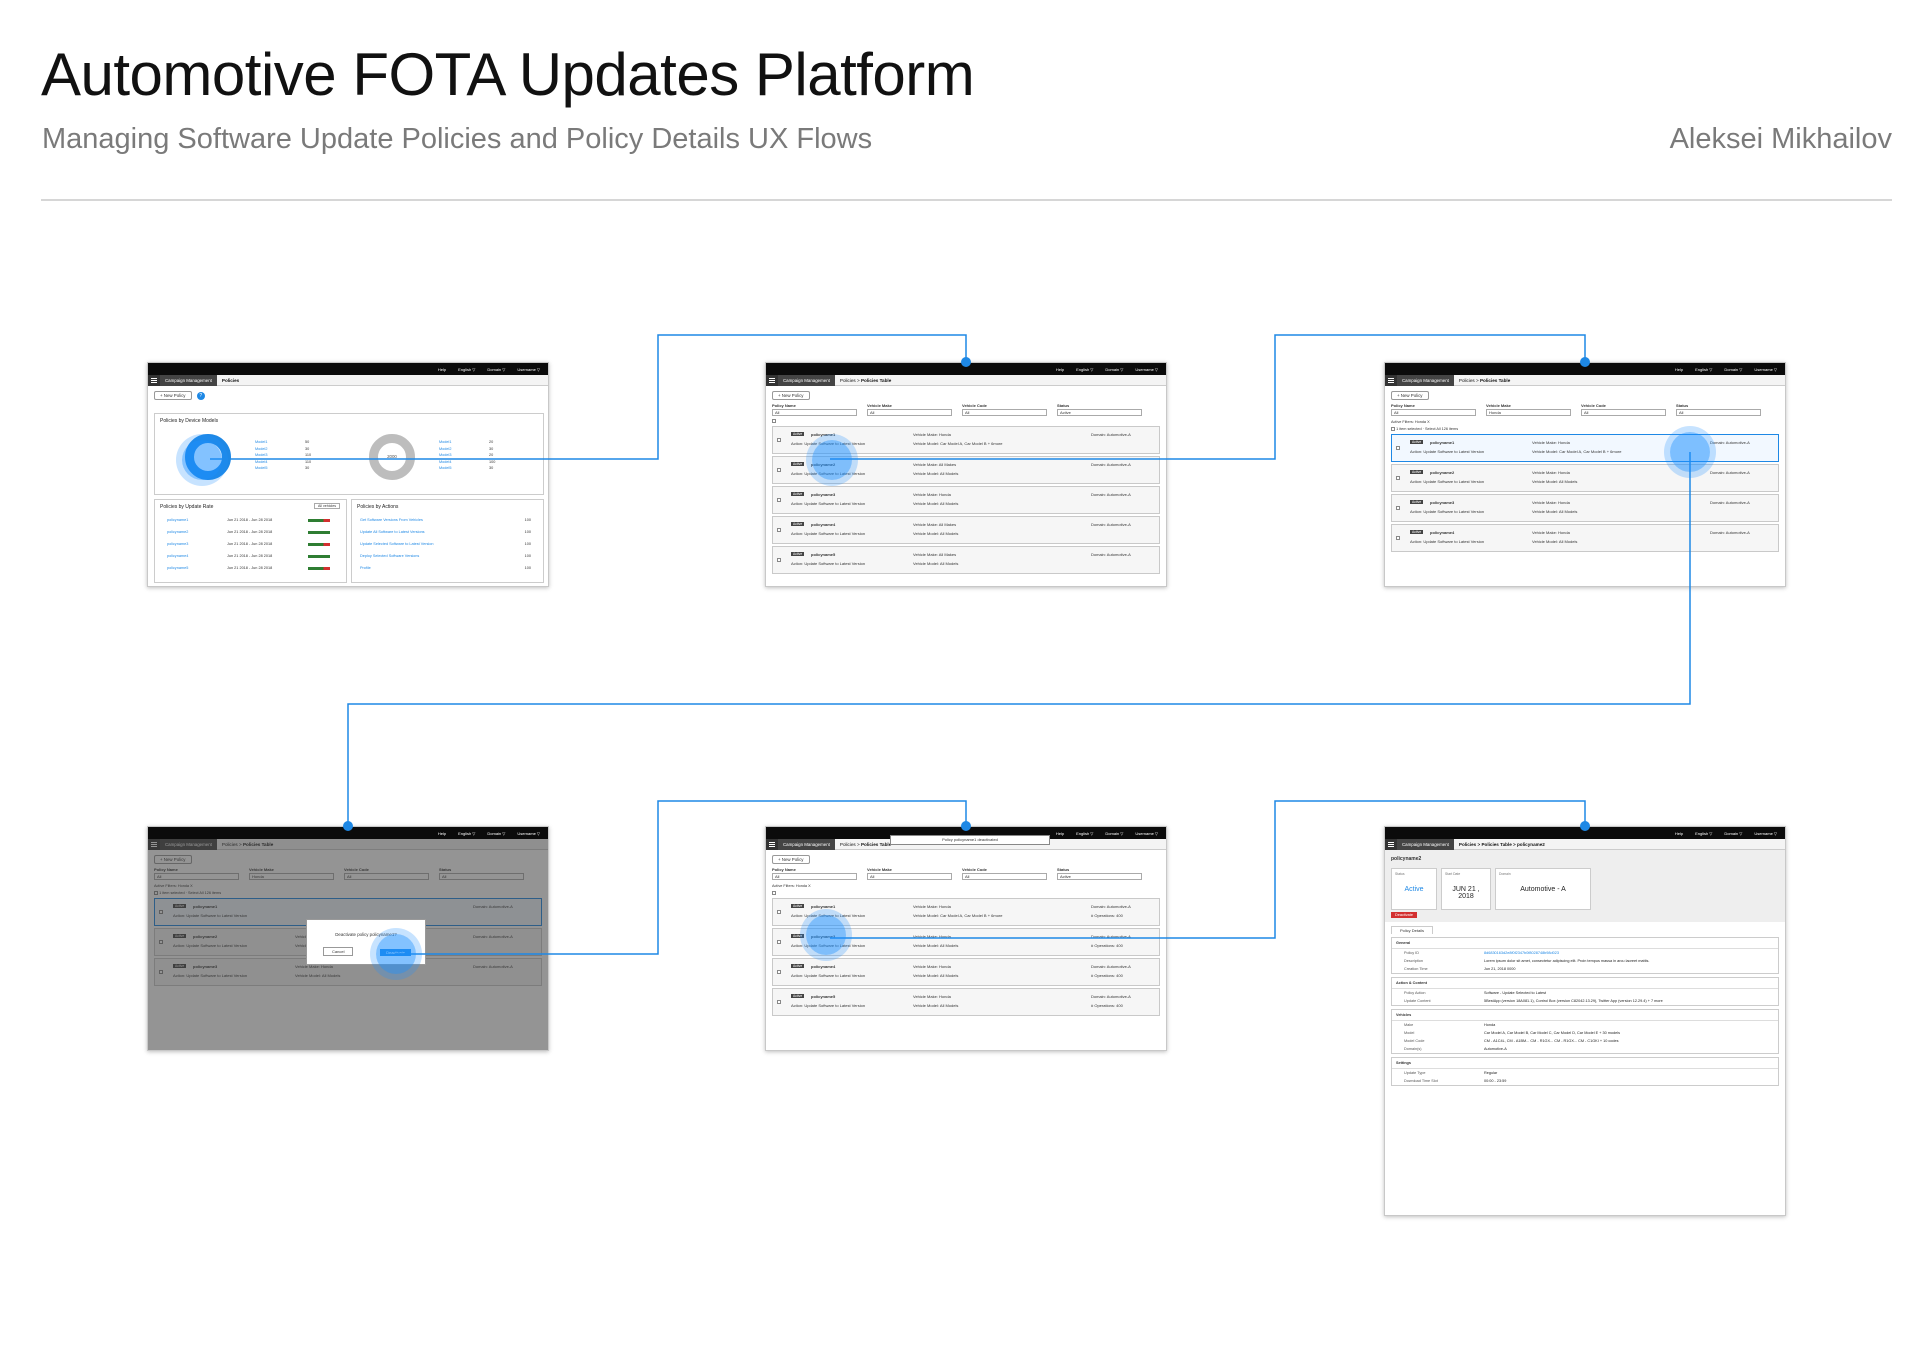 This screenshot has width=1920, height=1360. Describe the element at coordinates (865, 380) in the screenshot. I see `breadcrumb: Policies > Policies Table` at that location.